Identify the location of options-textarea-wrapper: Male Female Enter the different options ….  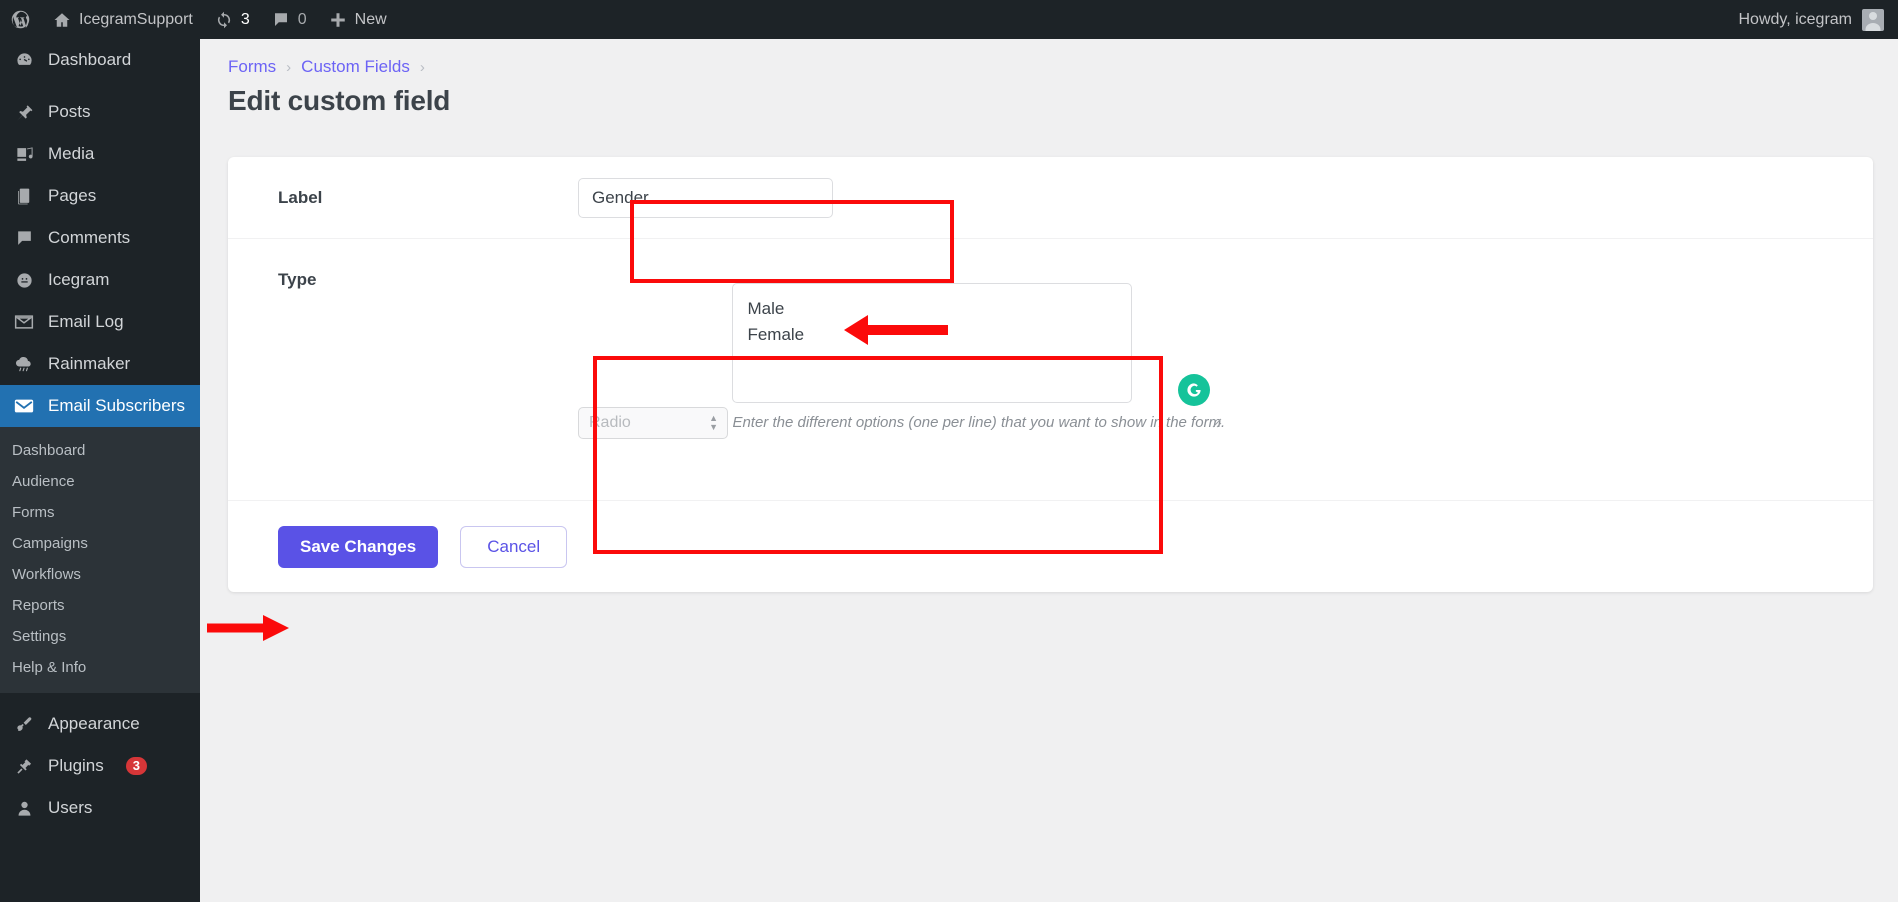
(978, 357).